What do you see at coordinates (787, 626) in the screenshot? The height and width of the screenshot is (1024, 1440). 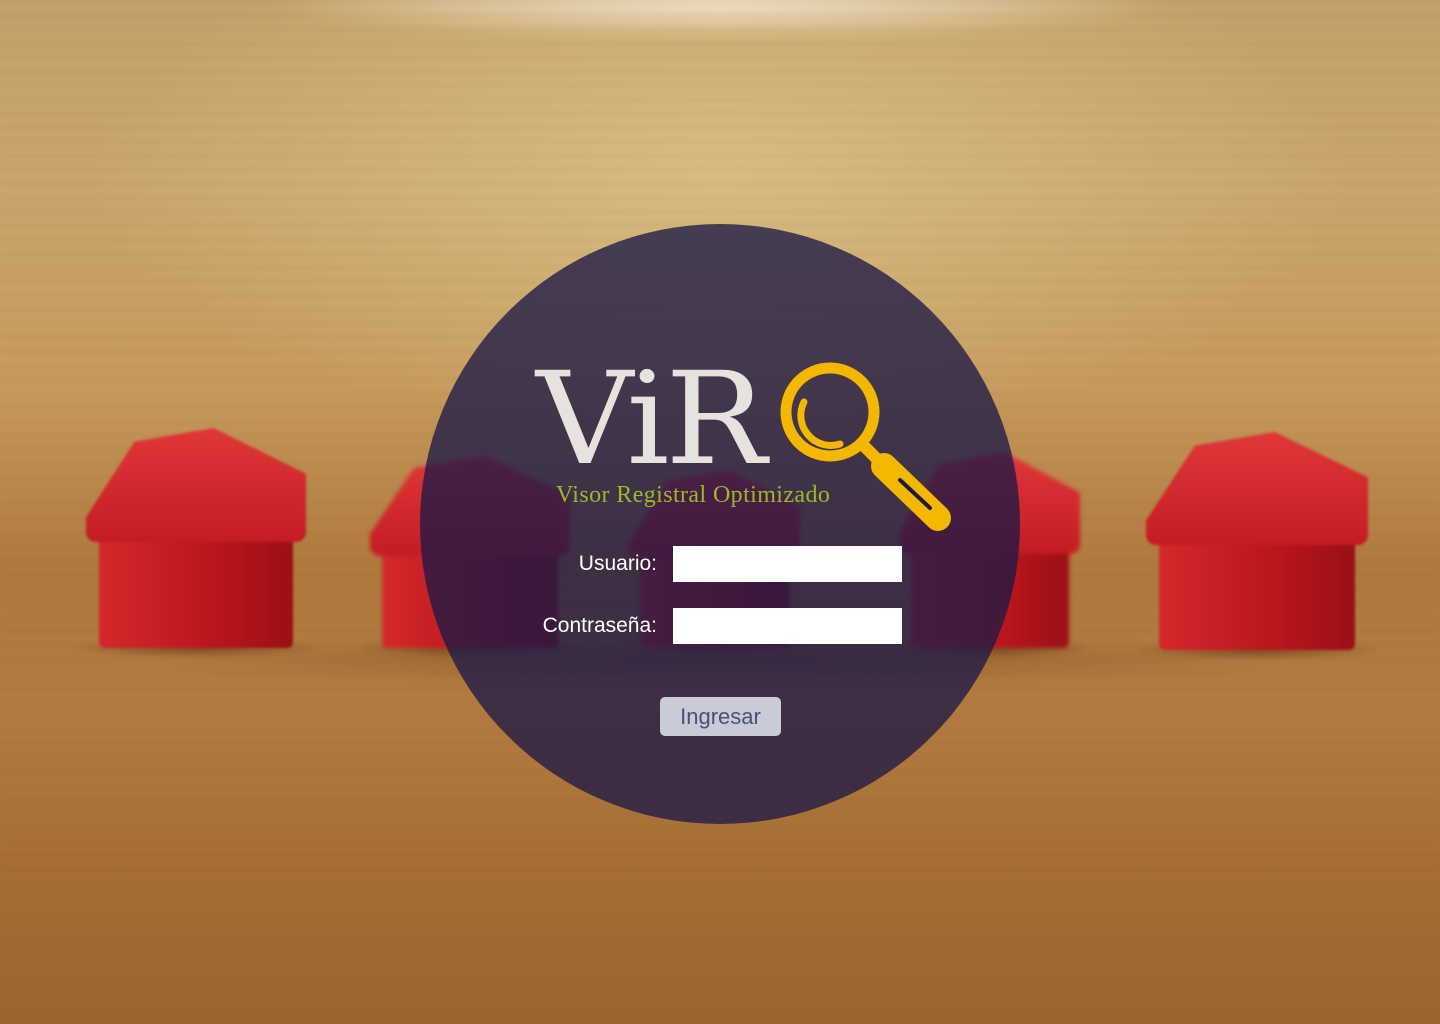 I see `password-input` at bounding box center [787, 626].